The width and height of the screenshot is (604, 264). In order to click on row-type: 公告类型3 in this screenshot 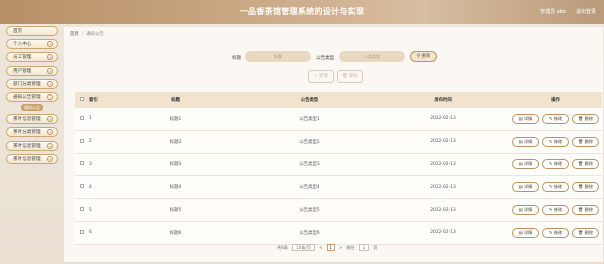, I will do `click(309, 165)`.